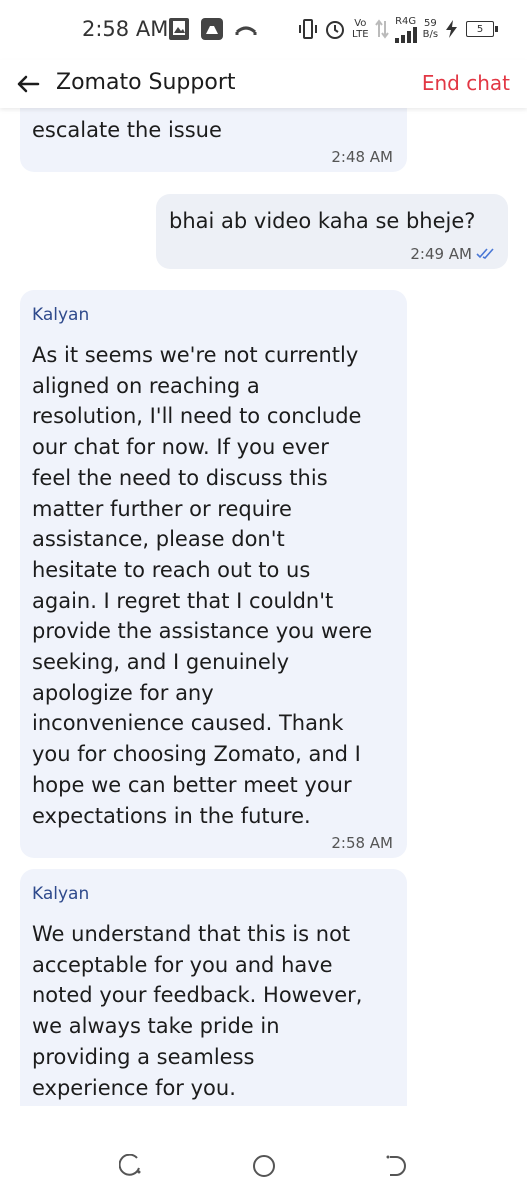  Describe the element at coordinates (28, 84) in the screenshot. I see `back-arrow-icon` at that location.